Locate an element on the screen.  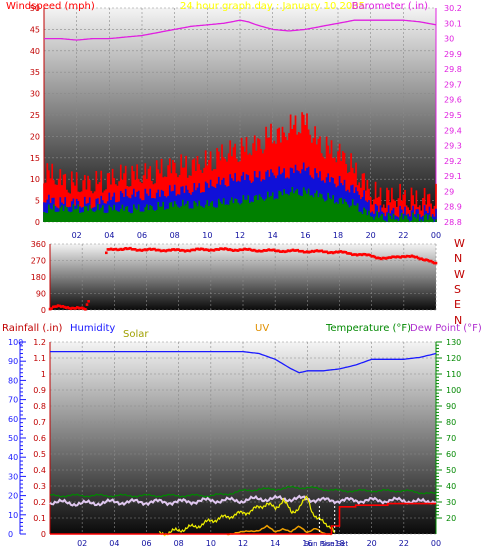
wind-x-tick-label: 06 is located at coordinates (142, 235).